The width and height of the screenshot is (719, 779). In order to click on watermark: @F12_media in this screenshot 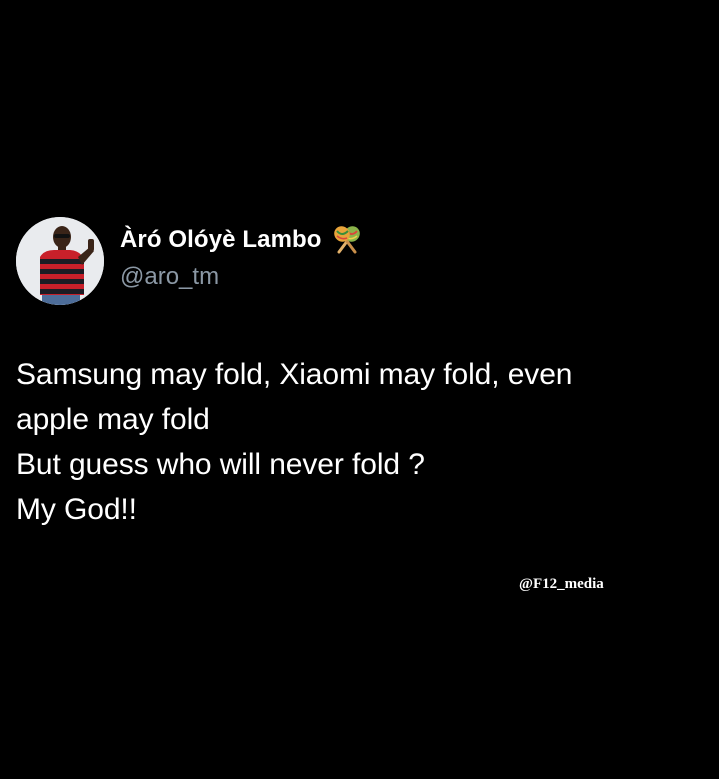, I will do `click(561, 584)`.